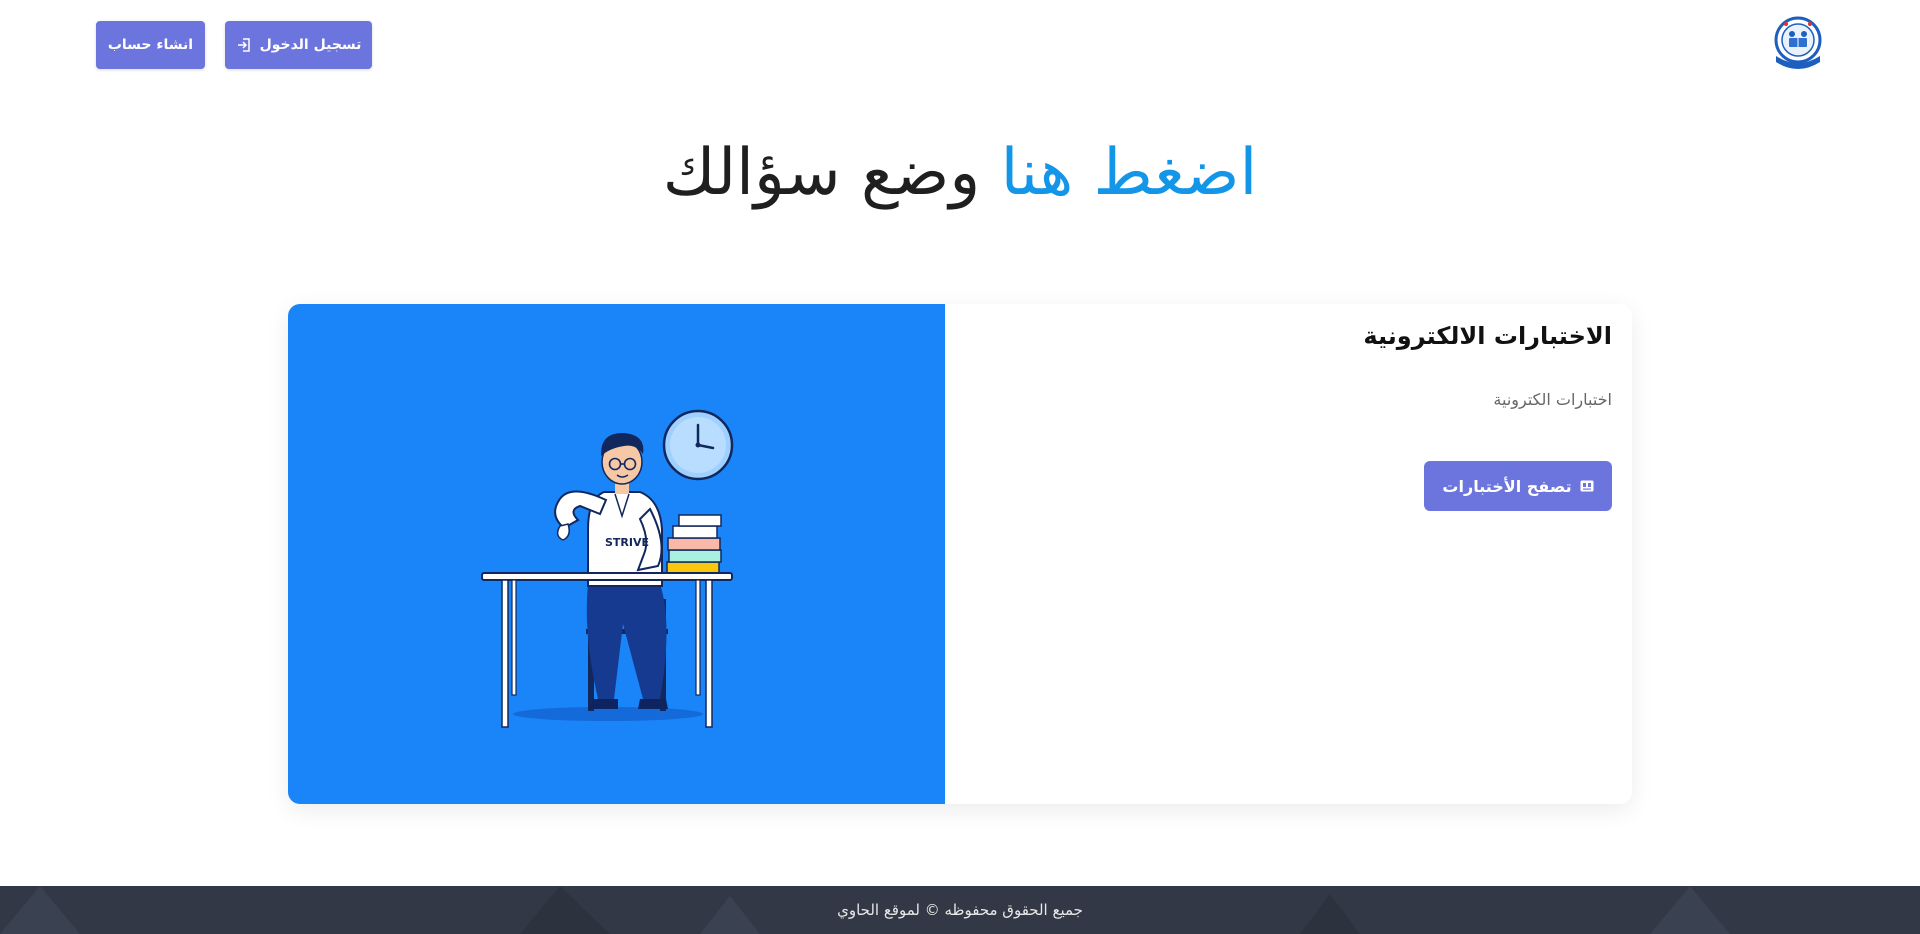 The width and height of the screenshot is (1920, 934). What do you see at coordinates (243, 45) in the screenshot?
I see `sign-in-icon` at bounding box center [243, 45].